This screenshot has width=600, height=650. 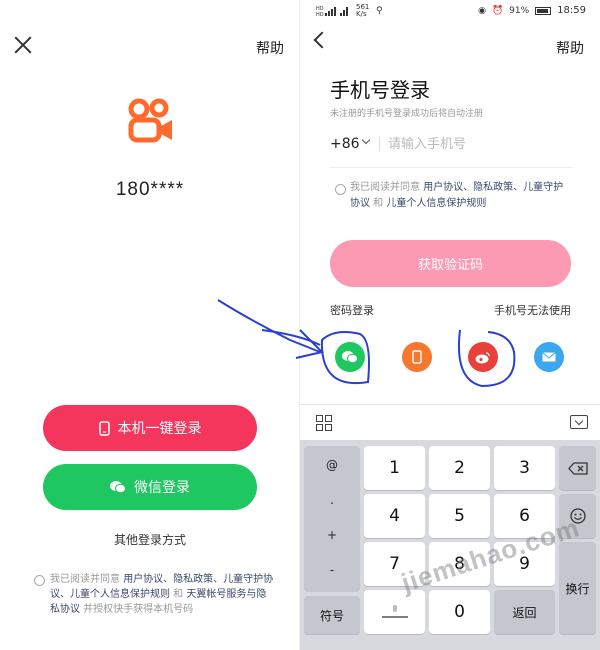 What do you see at coordinates (332, 519) in the screenshot?
I see `symbol-column: @ . + -` at bounding box center [332, 519].